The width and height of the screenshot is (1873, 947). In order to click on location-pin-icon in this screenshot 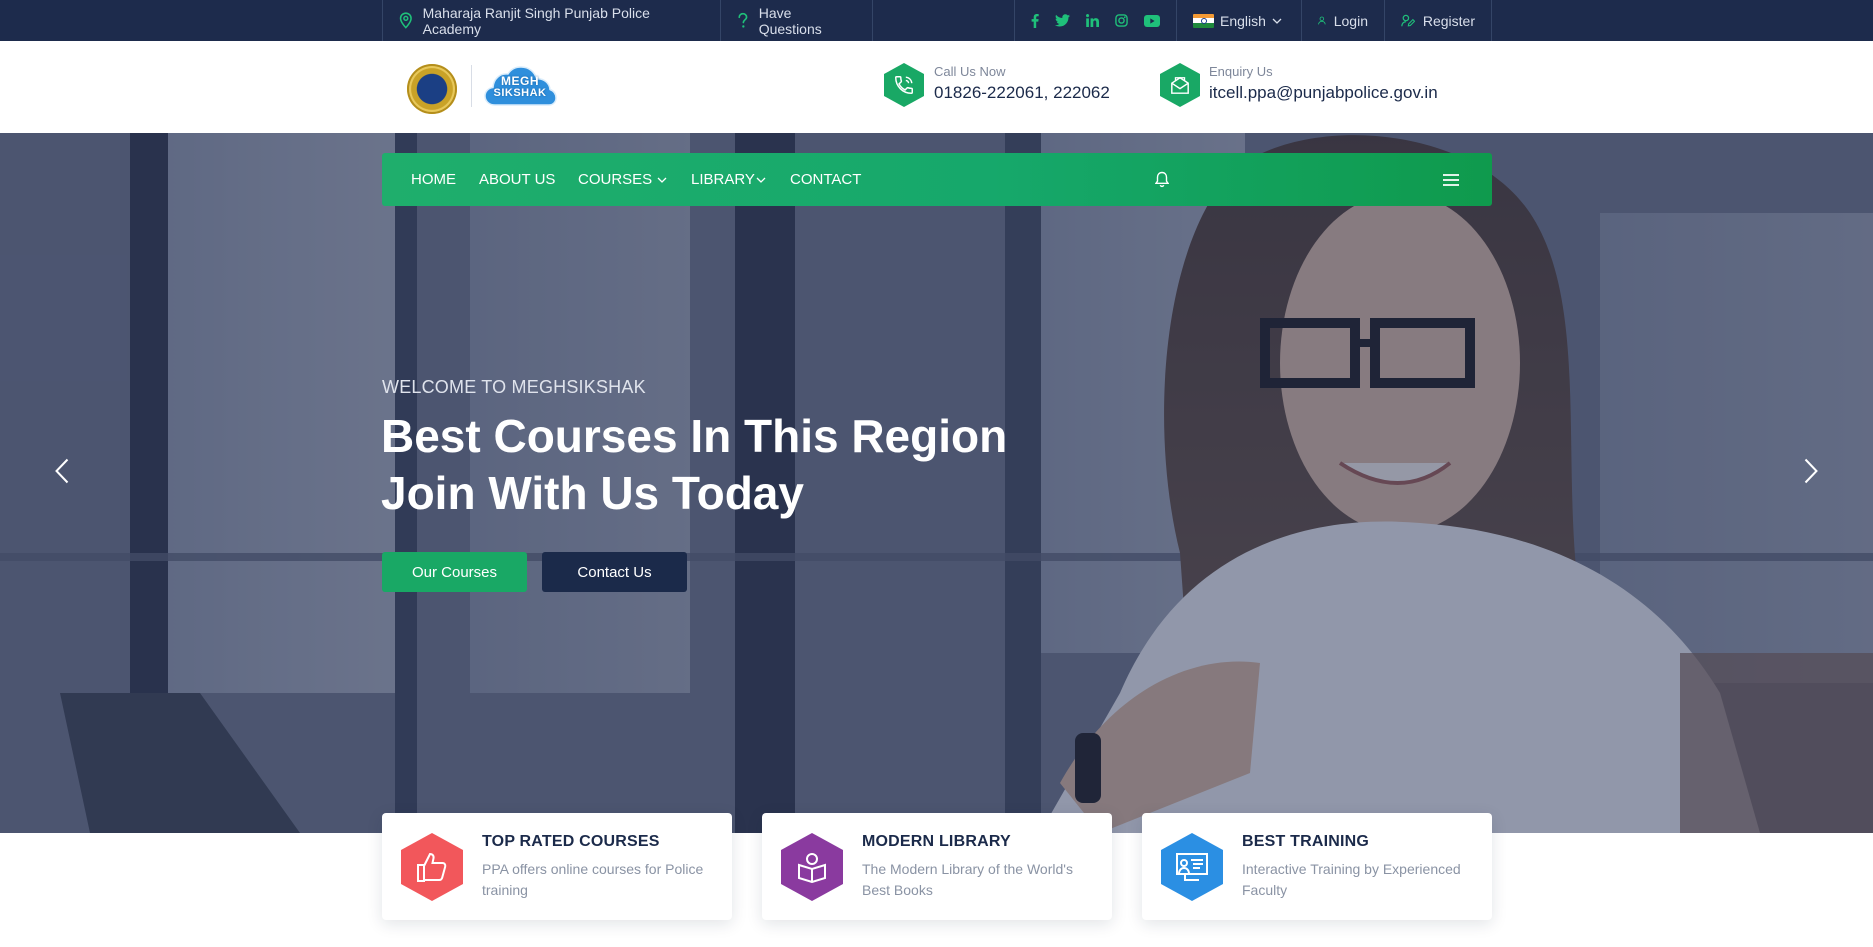, I will do `click(405, 20)`.